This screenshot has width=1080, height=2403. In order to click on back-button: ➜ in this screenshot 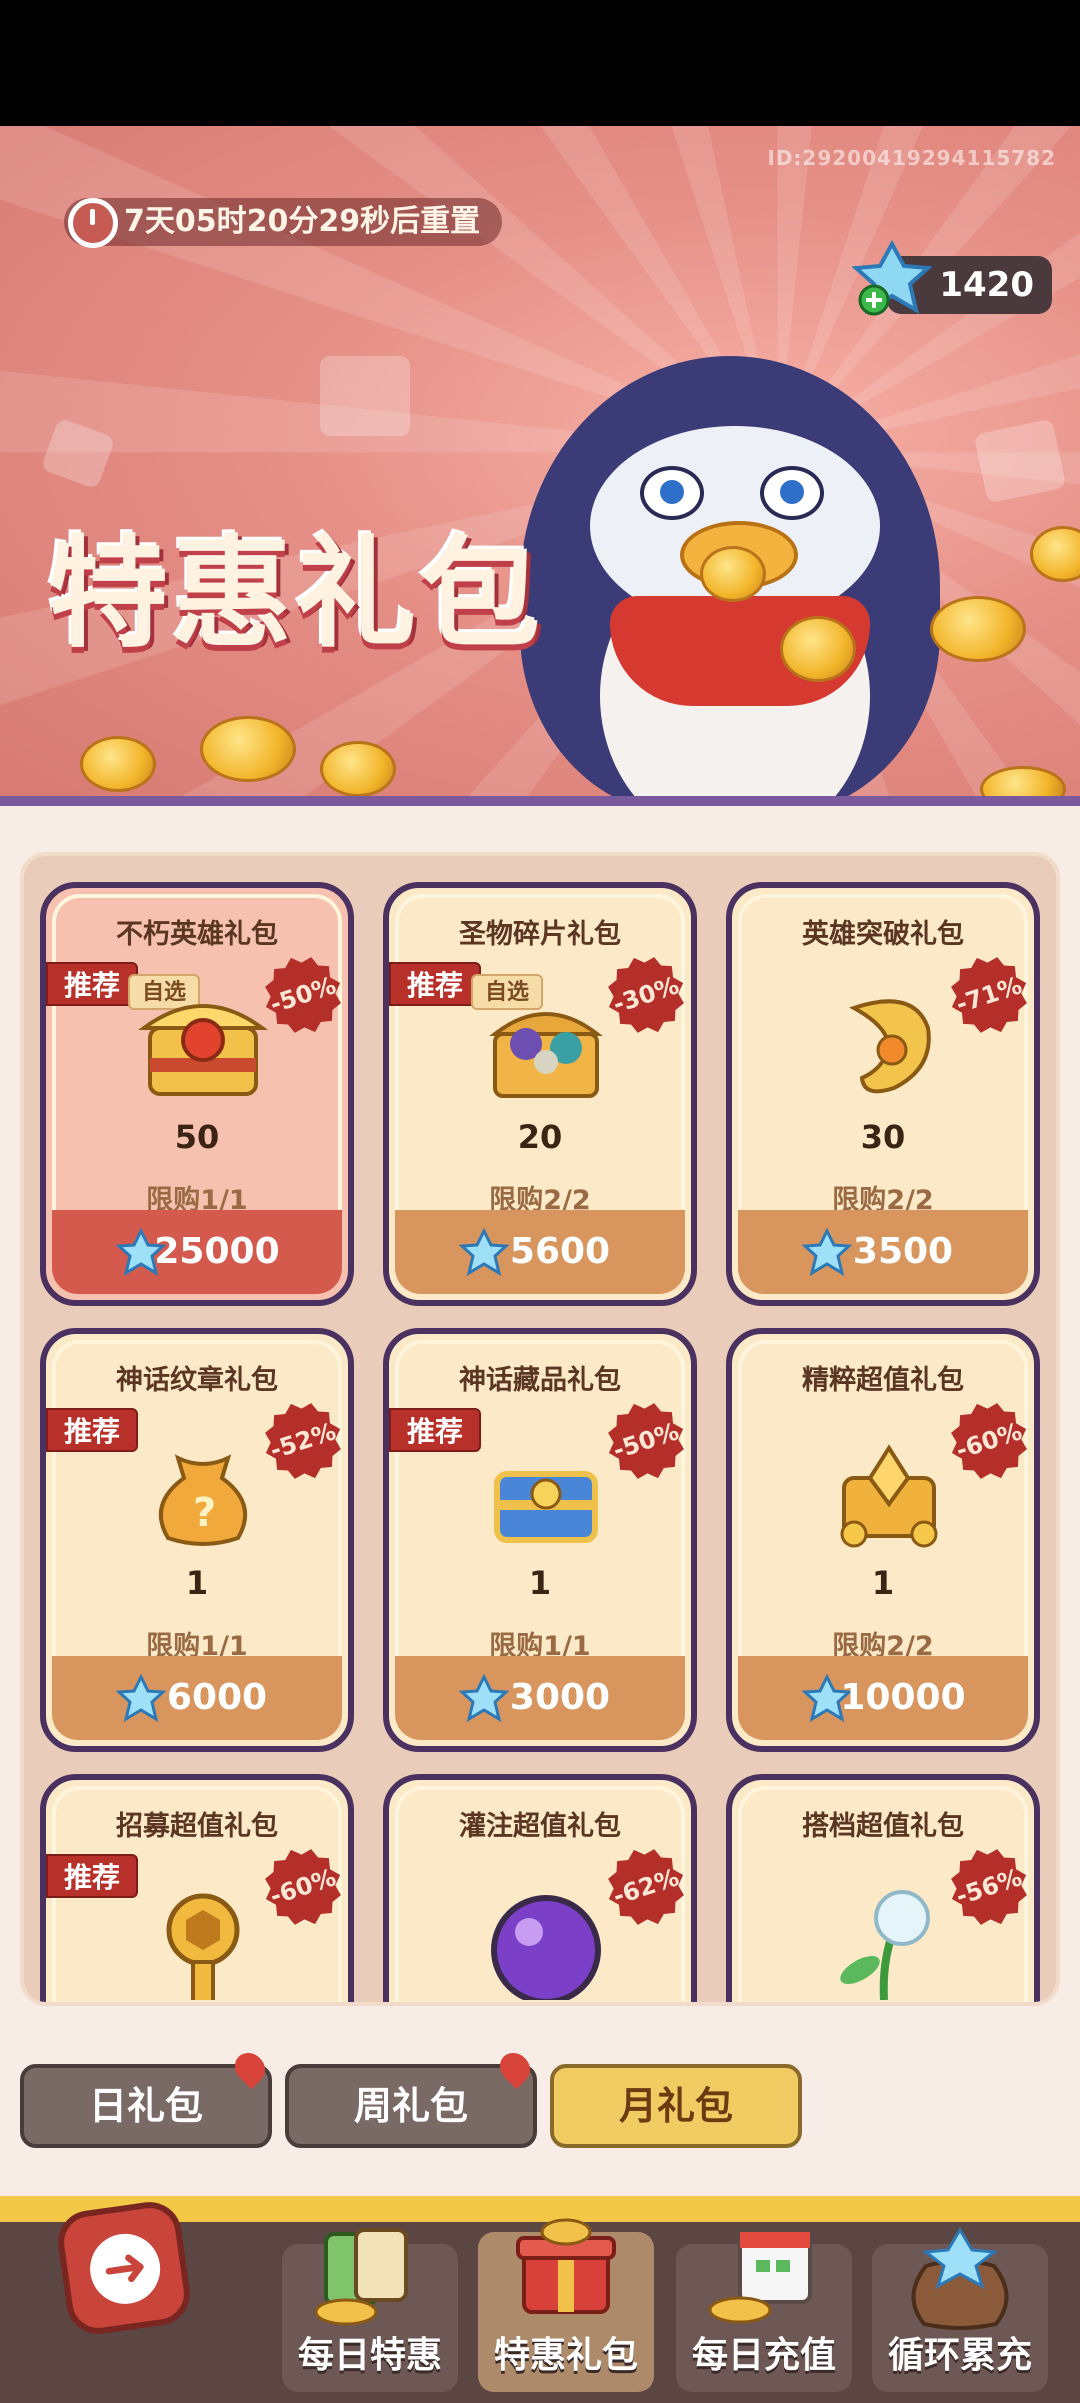, I will do `click(124, 2268)`.